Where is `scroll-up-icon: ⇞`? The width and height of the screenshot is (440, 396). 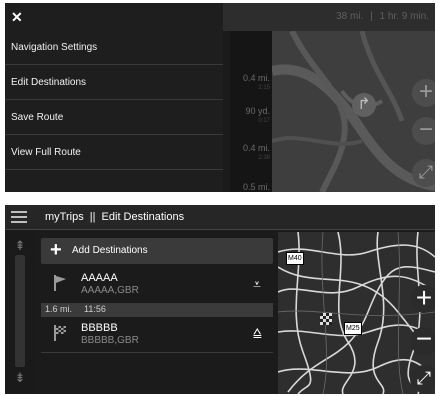 scroll-up-icon: ⇞ is located at coordinates (20, 246).